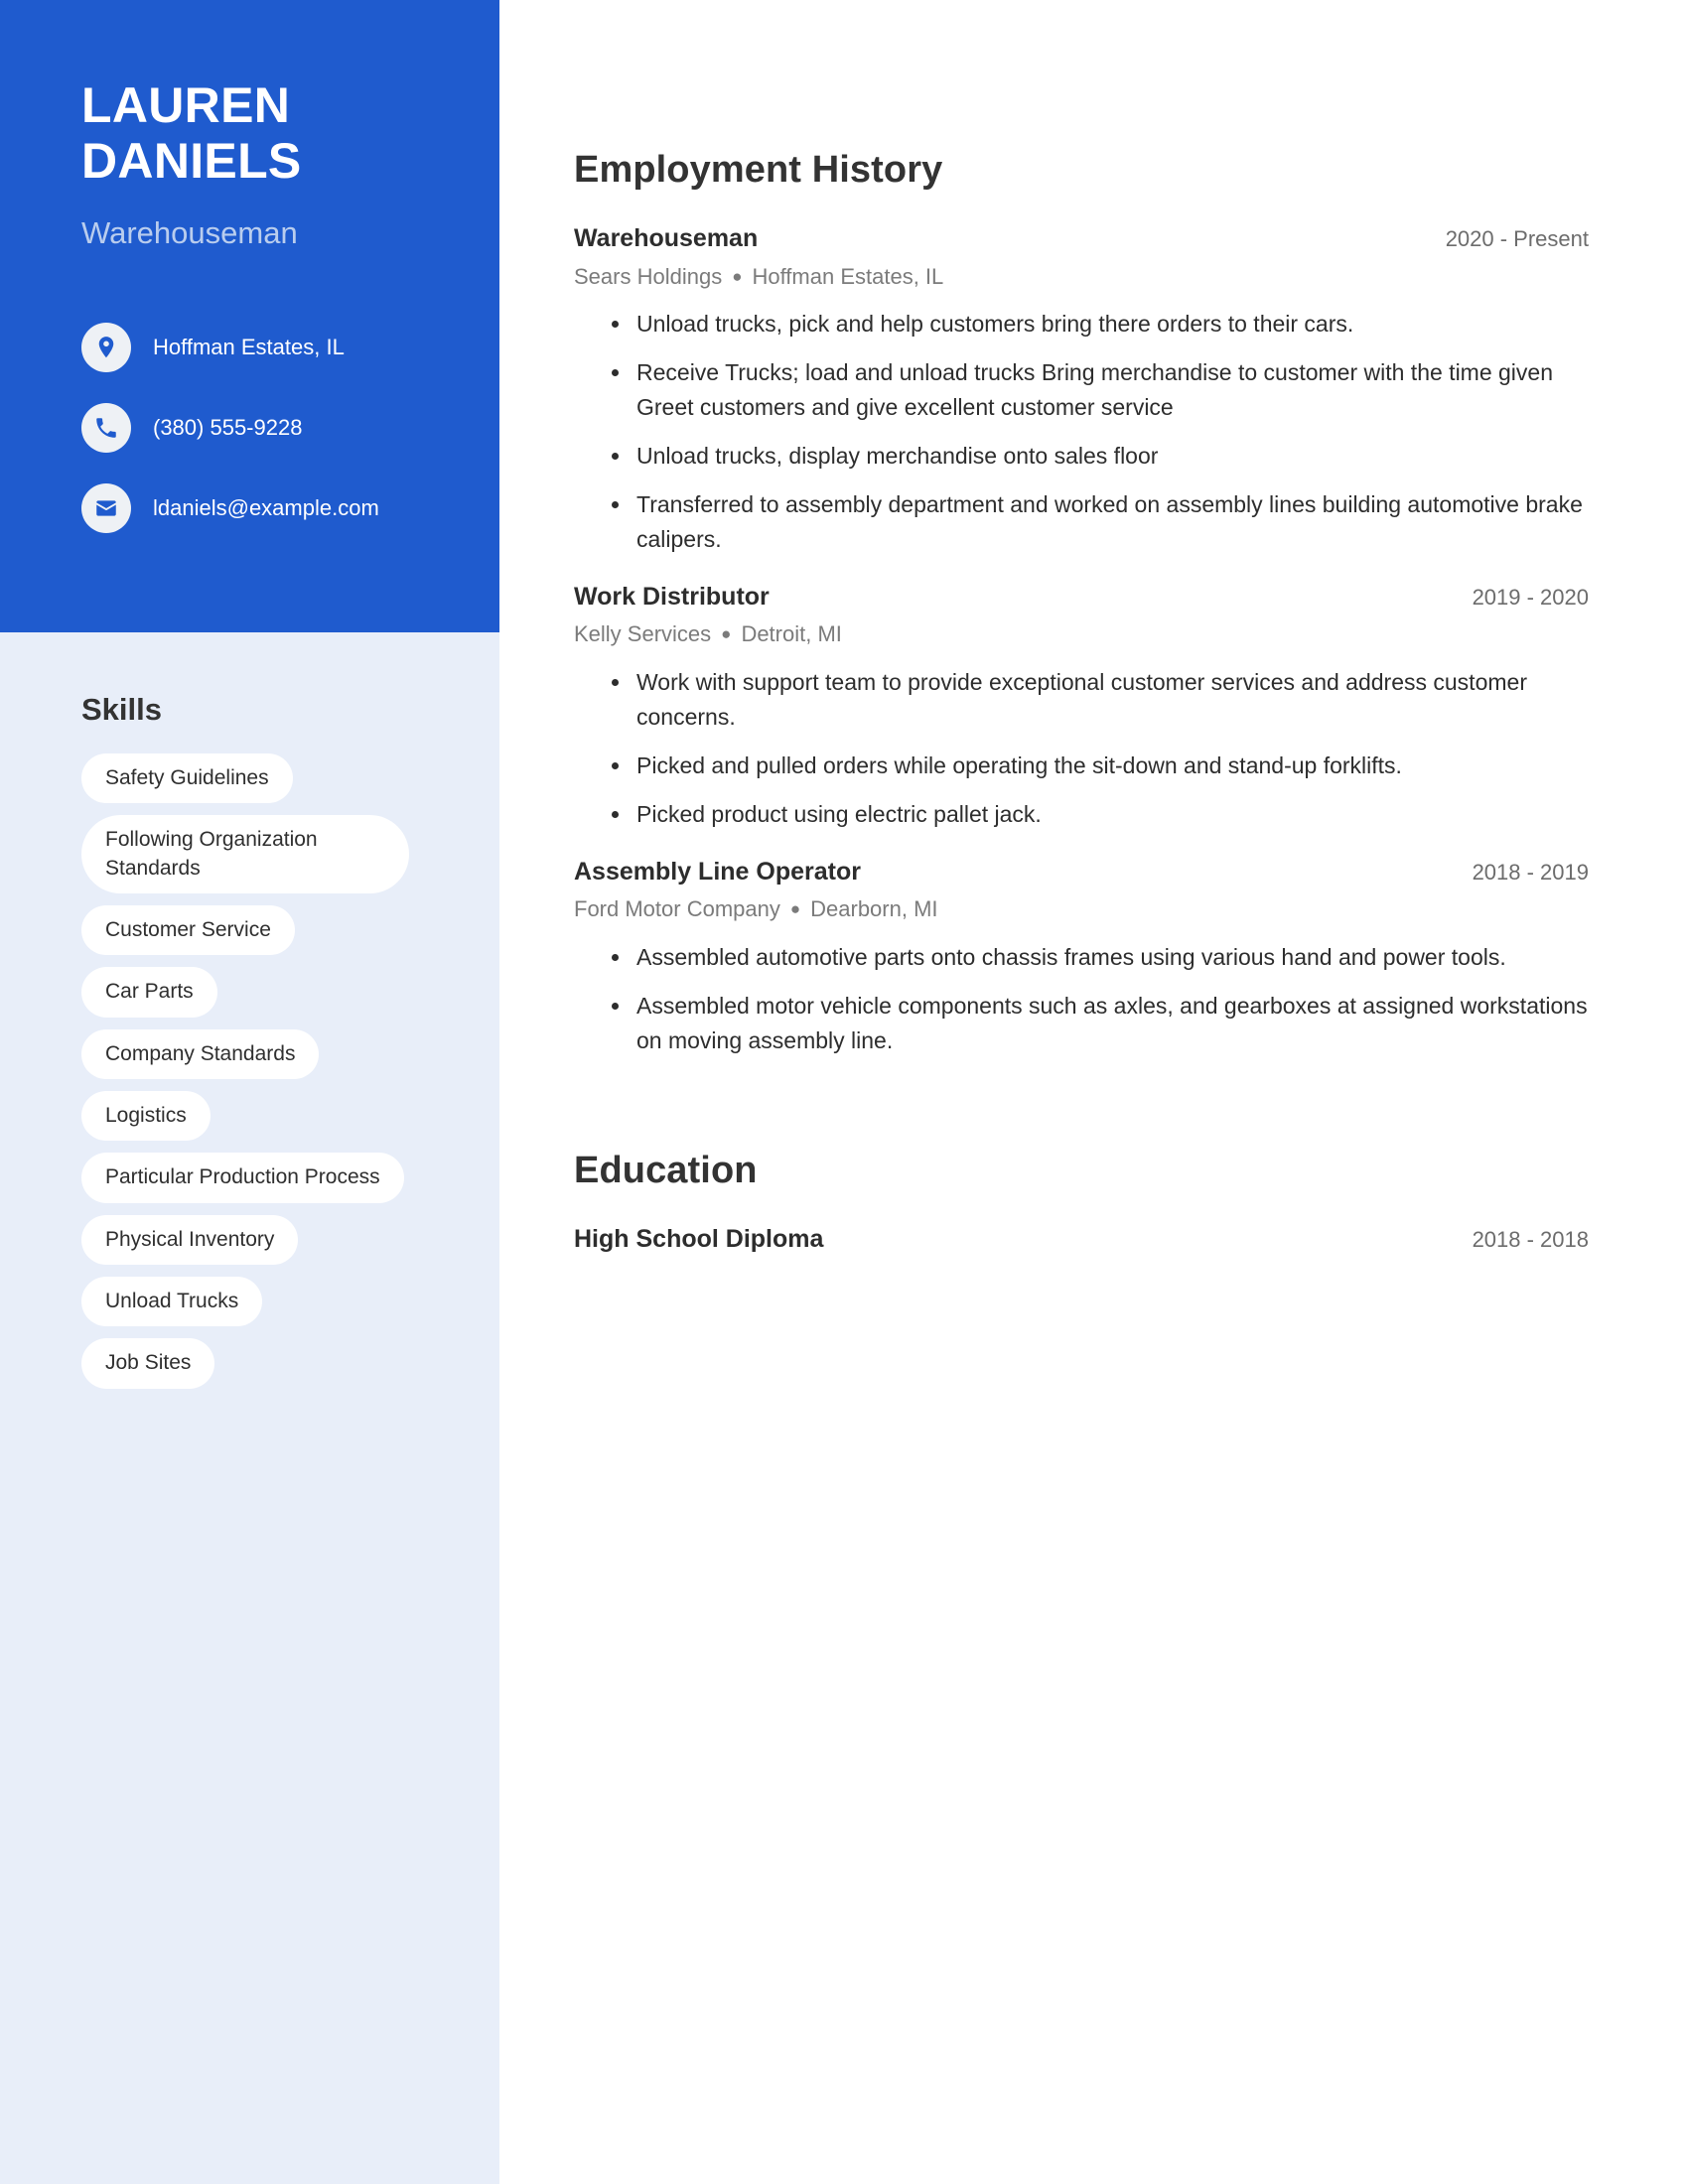 The height and width of the screenshot is (2184, 1688). What do you see at coordinates (1530, 1239) in the screenshot?
I see `education-date: 2018 - 2018` at bounding box center [1530, 1239].